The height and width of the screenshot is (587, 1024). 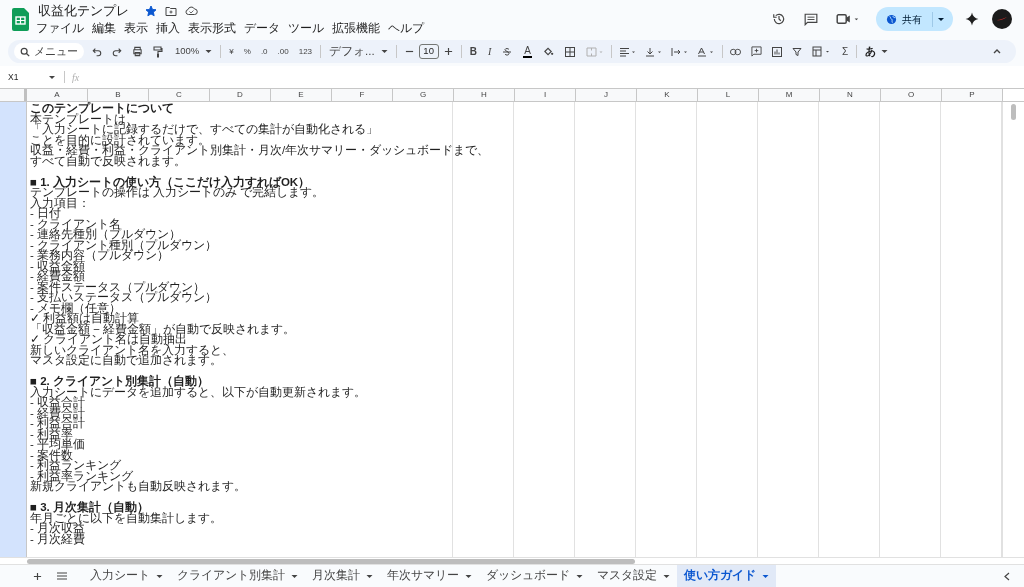 What do you see at coordinates (58, 528) in the screenshot?
I see `guide-text: - 月次収益` at bounding box center [58, 528].